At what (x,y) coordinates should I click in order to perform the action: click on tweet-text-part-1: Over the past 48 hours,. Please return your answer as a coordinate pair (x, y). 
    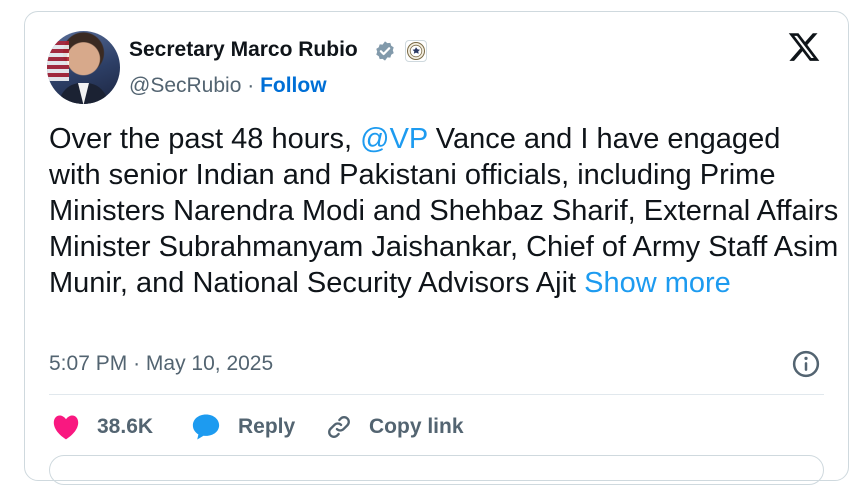
    Looking at the image, I should click on (205, 139).